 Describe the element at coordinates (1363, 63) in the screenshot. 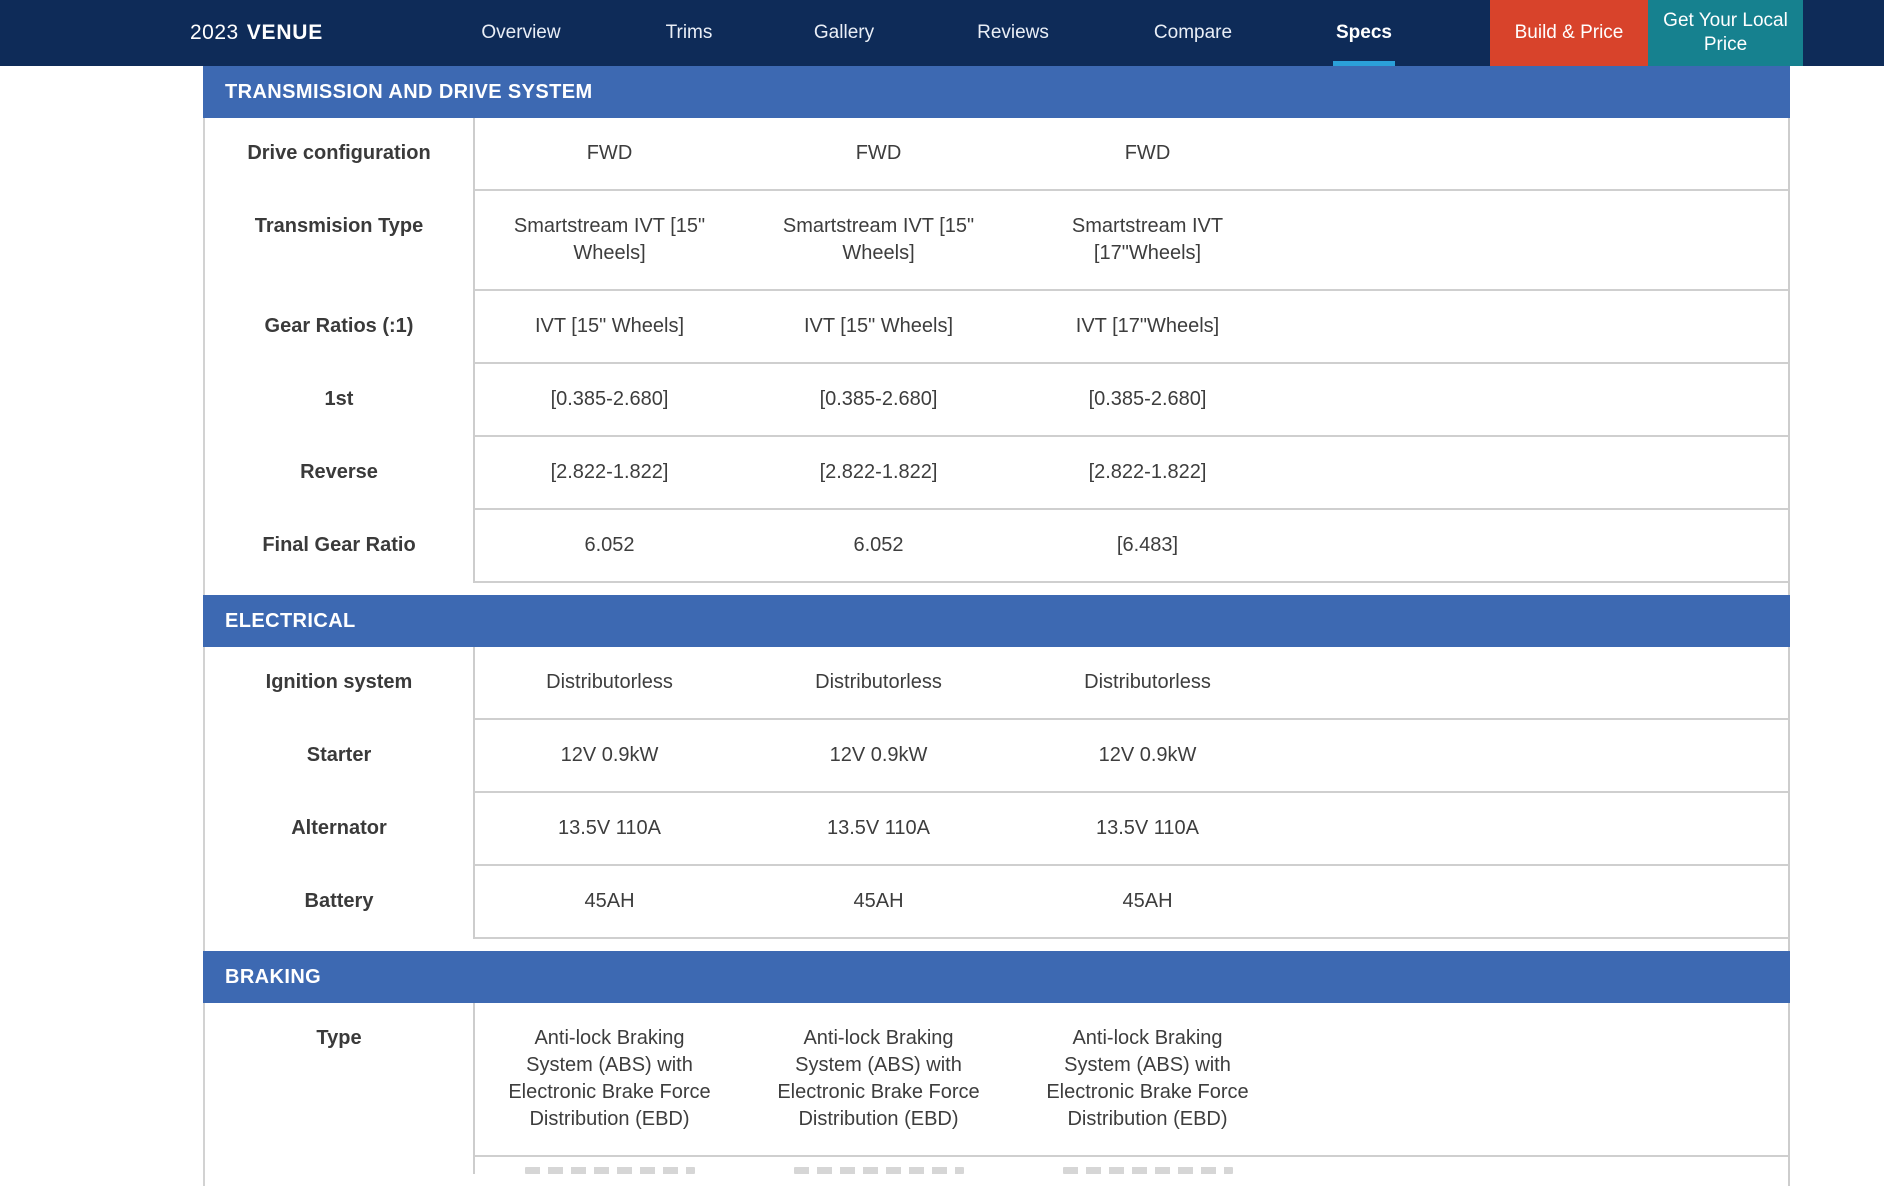

I see `active-tab-underline` at that location.